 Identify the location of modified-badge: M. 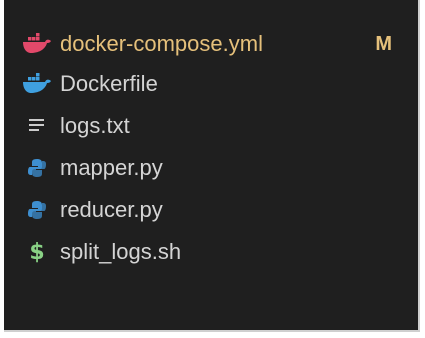
(383, 43).